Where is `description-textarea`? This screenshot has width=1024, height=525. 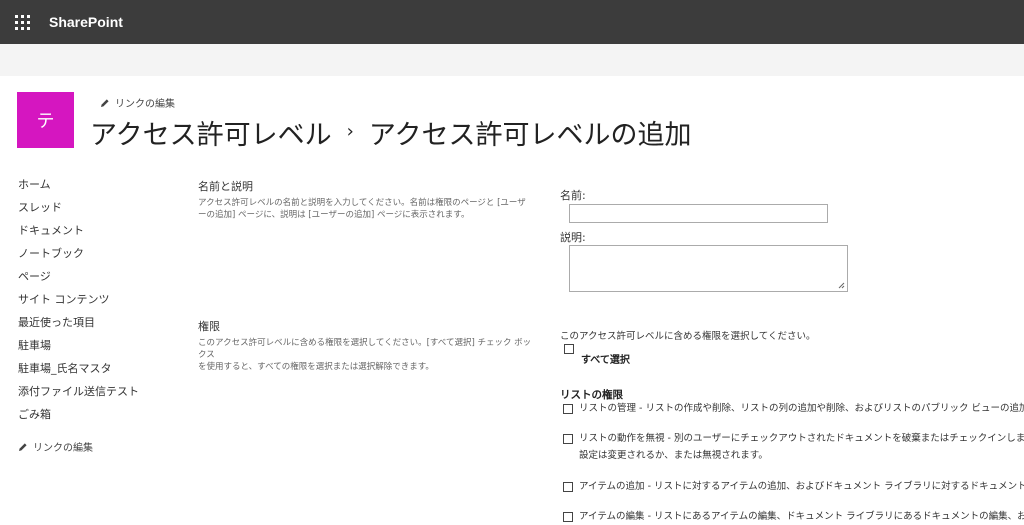 description-textarea is located at coordinates (708, 268).